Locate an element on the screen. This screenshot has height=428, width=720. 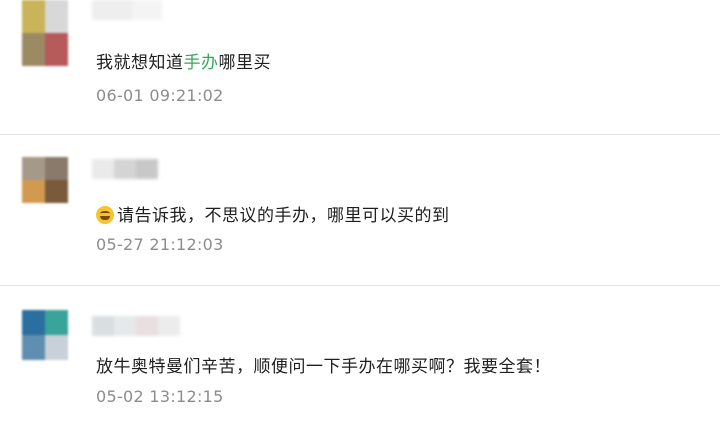
comment-text-before: 请告诉我，不思议的手办，哪里可以买的到 is located at coordinates (283, 216).